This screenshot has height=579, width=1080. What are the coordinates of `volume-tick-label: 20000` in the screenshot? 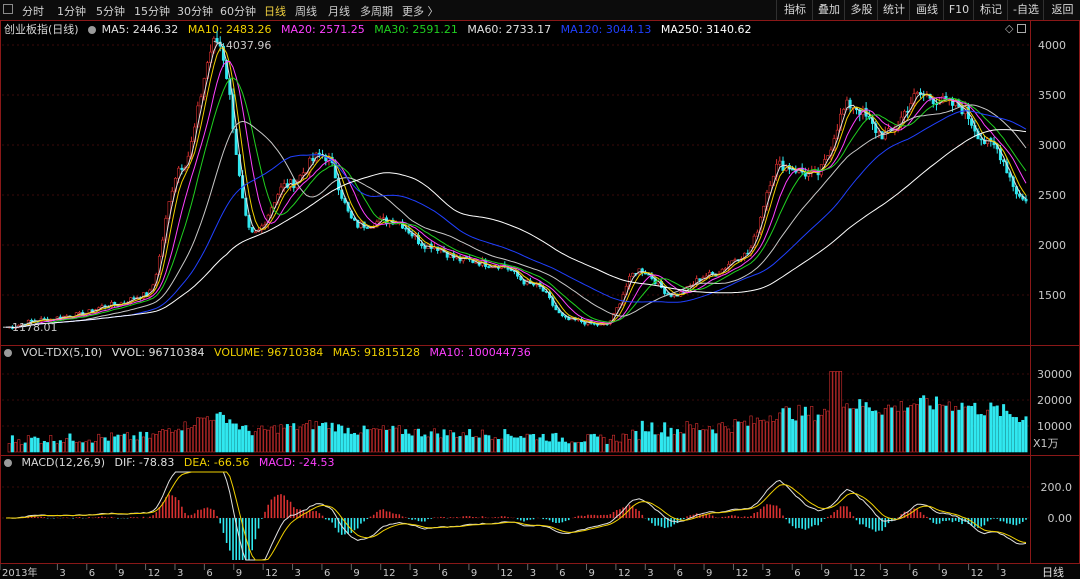 It's located at (1054, 400).